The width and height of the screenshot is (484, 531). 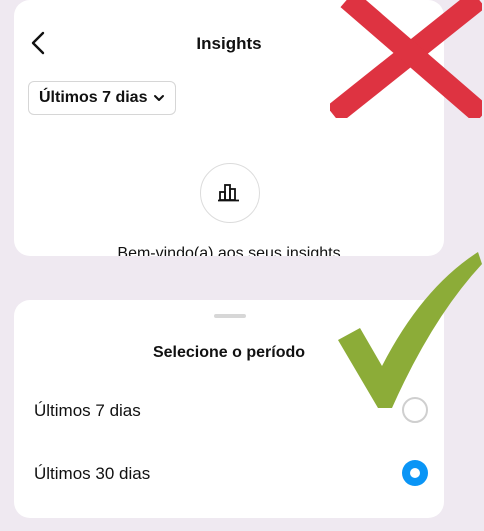 I want to click on sheet-title: Selecione o período, so click(x=229, y=352).